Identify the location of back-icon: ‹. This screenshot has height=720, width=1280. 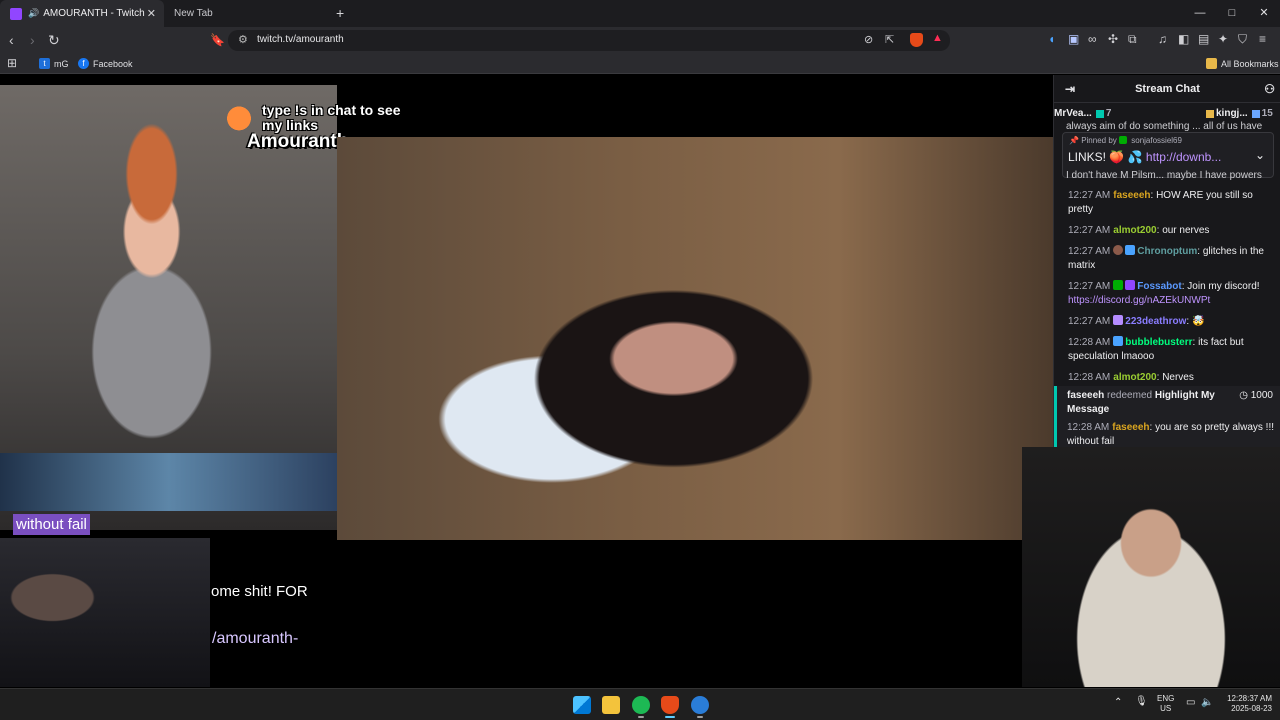
(11, 40).